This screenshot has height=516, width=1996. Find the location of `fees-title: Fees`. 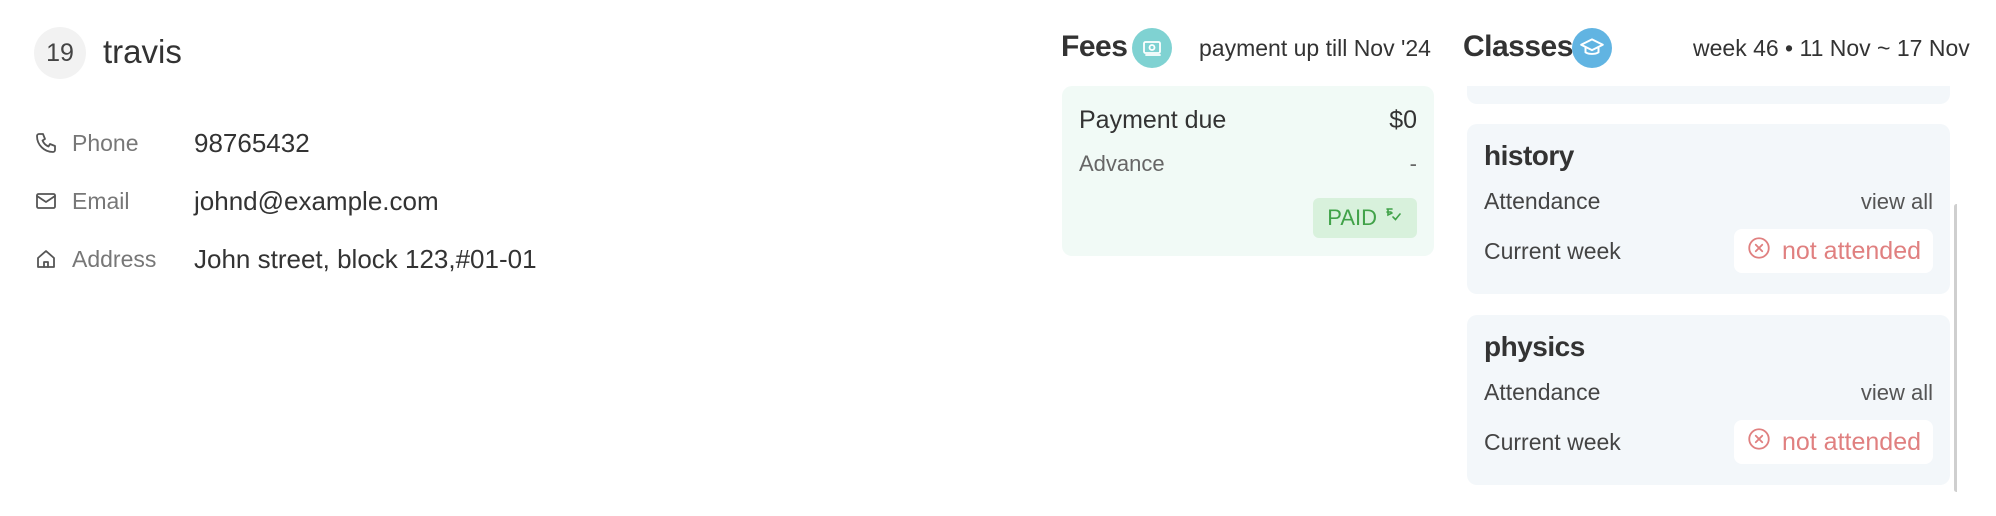

fees-title: Fees is located at coordinates (1094, 46).